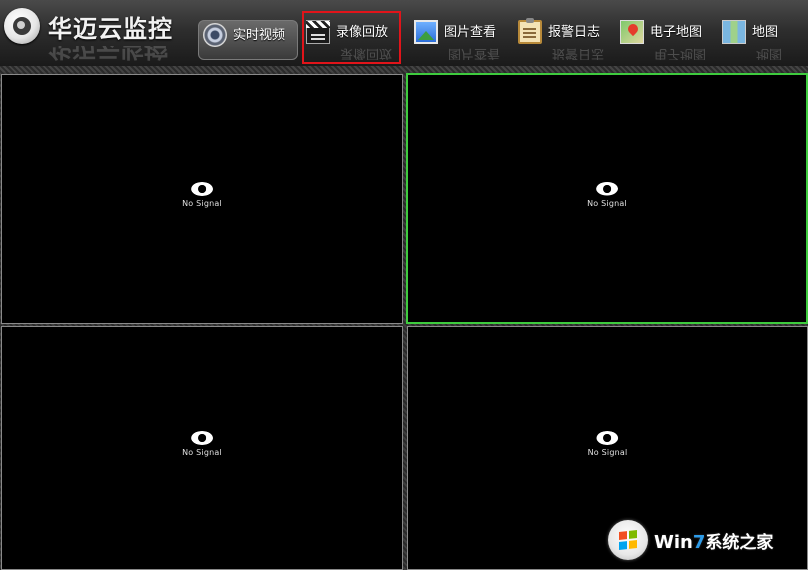 Image resolution: width=808 pixels, height=570 pixels. What do you see at coordinates (530, 31) in the screenshot?
I see `clipboard-icon` at bounding box center [530, 31].